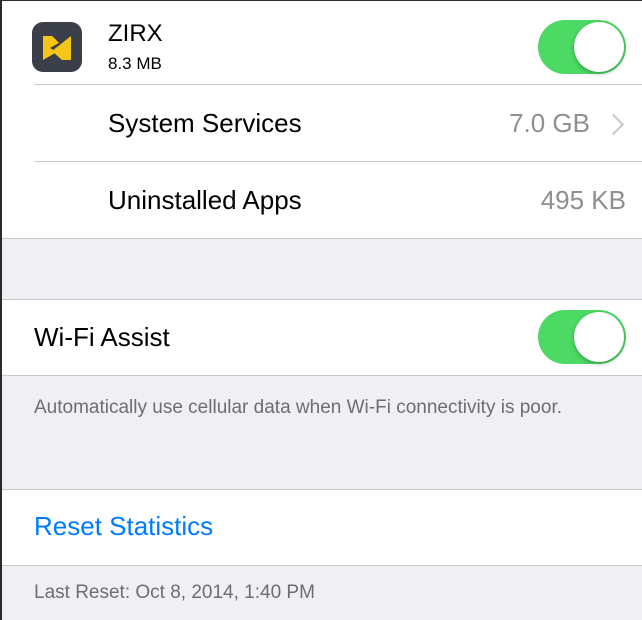 The image size is (642, 620). I want to click on system-services-label: System Services, so click(205, 123).